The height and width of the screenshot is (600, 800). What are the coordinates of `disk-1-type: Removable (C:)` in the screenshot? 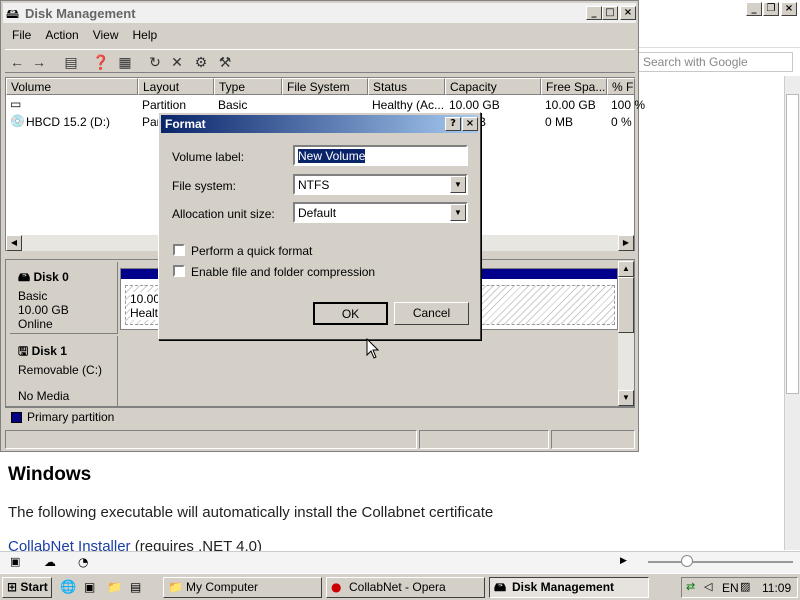 It's located at (60, 370).